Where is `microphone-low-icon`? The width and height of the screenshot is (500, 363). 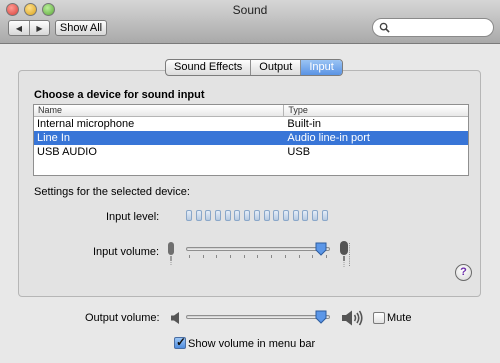
microphone-low-icon is located at coordinates (171, 254).